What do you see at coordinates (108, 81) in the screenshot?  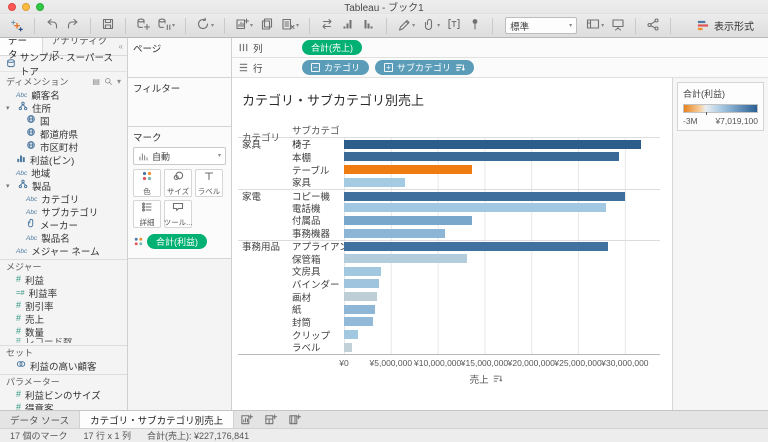 I see `search-icon` at bounding box center [108, 81].